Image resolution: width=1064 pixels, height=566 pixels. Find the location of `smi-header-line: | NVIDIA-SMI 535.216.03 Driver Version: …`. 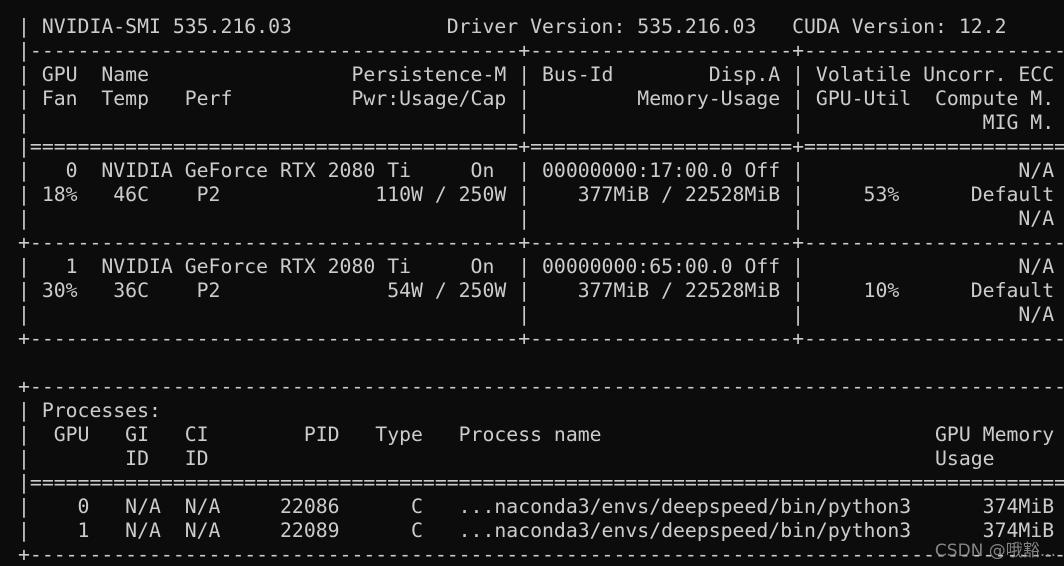

smi-header-line: | NVIDIA-SMI 535.216.03 Driver Version: … is located at coordinates (541, 26).